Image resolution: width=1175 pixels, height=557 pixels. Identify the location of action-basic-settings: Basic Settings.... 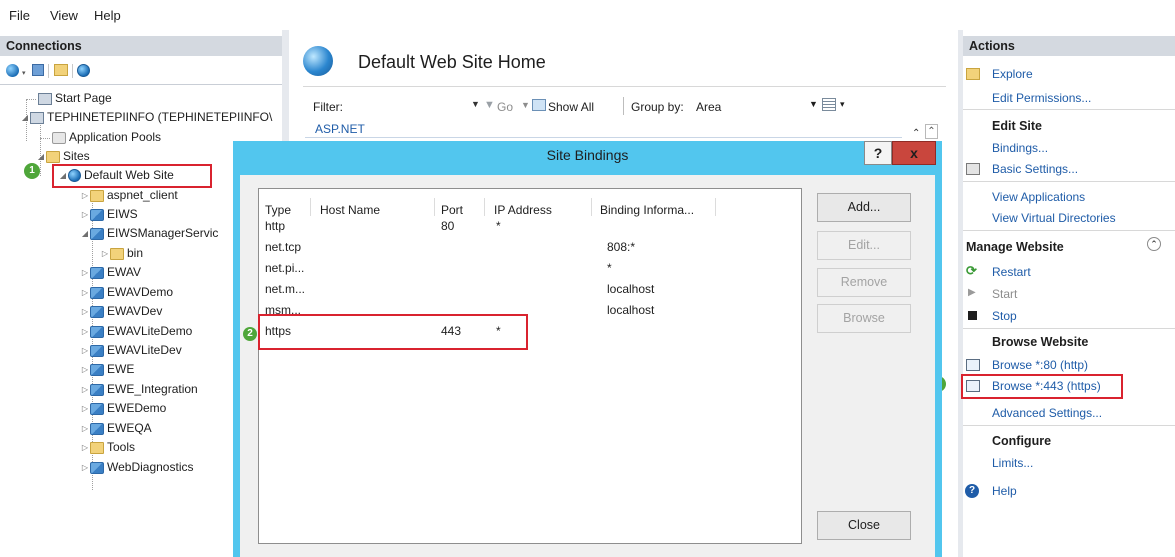
(1035, 169).